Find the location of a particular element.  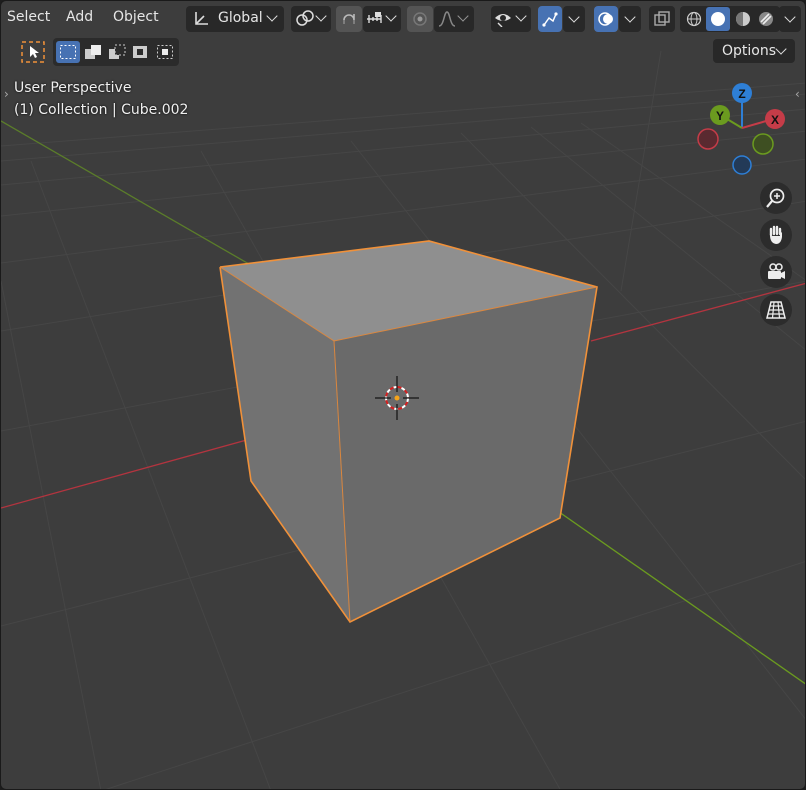

wireframe-shading-button is located at coordinates (694, 19).